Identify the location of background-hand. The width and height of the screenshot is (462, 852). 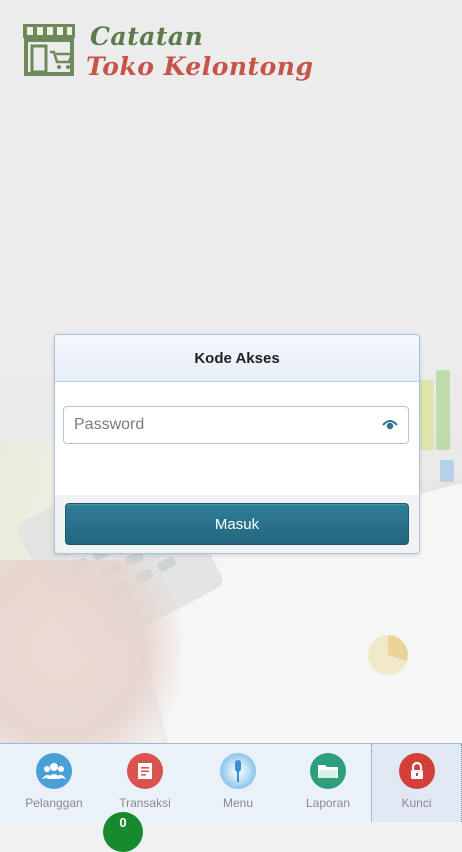
(90, 651).